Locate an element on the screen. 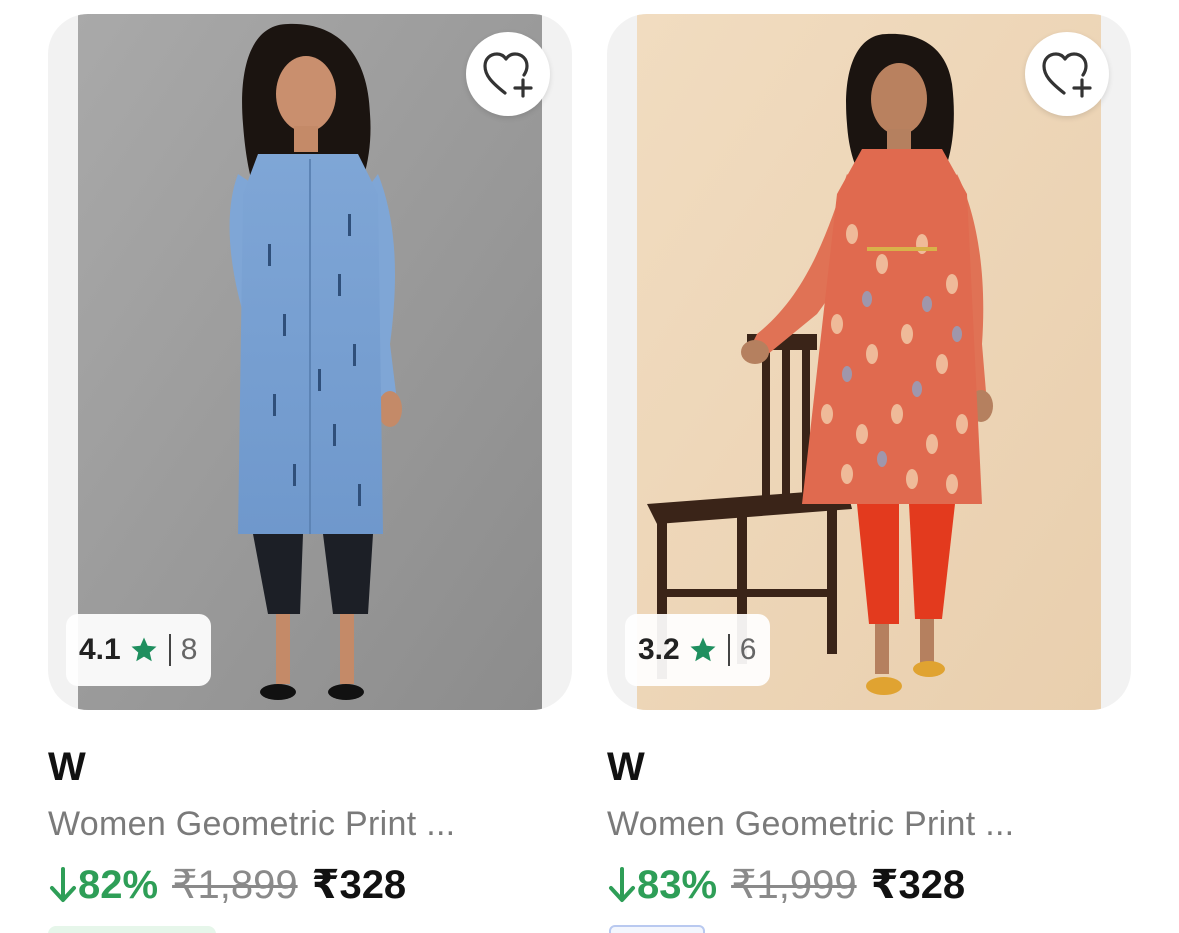 The image size is (1179, 933). discount-percent: 82% is located at coordinates (118, 884).